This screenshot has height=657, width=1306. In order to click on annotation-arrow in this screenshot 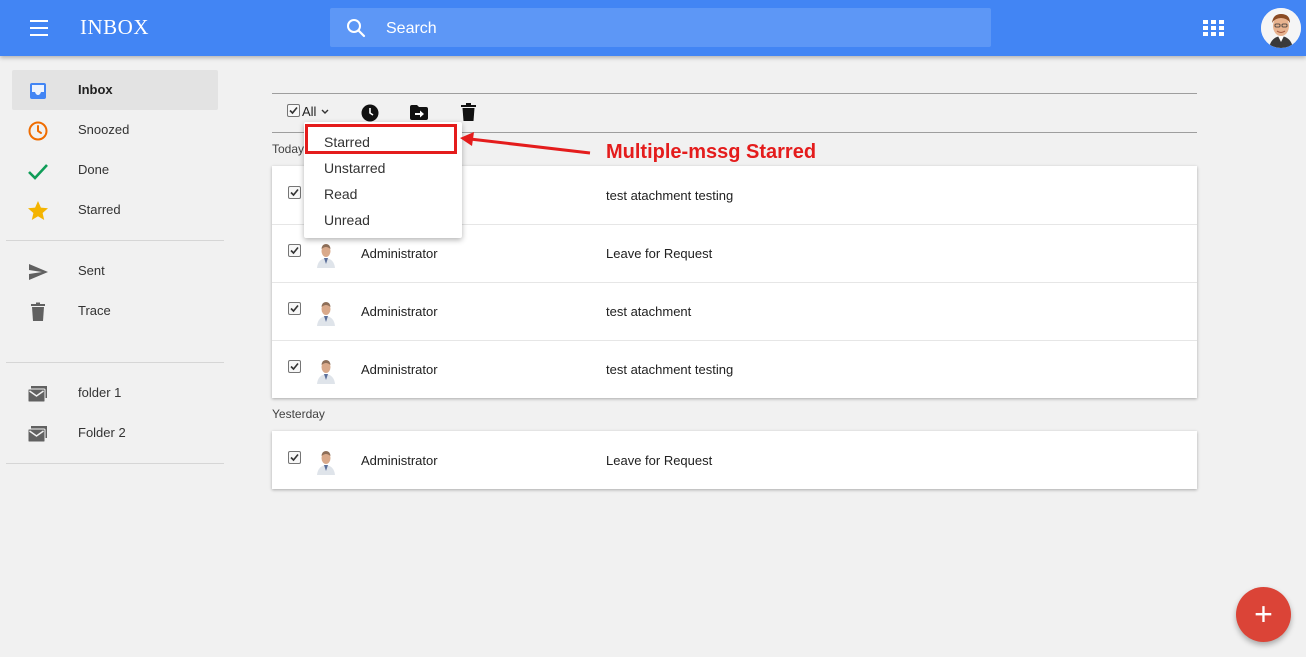, I will do `click(525, 143)`.